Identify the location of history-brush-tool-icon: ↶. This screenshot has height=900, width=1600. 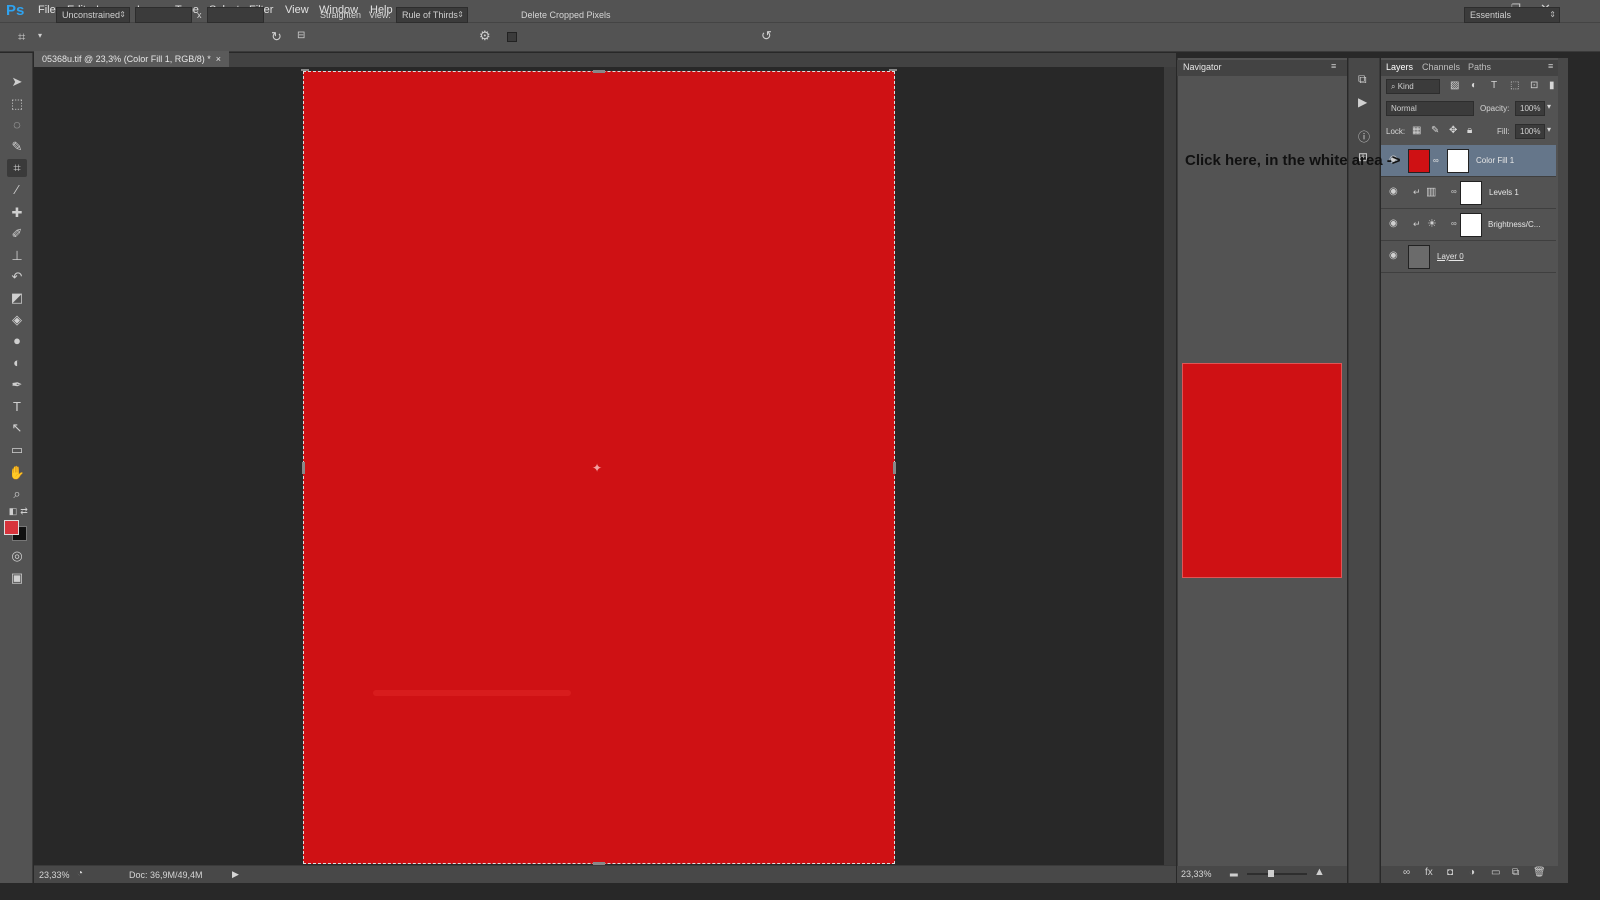
(17, 277).